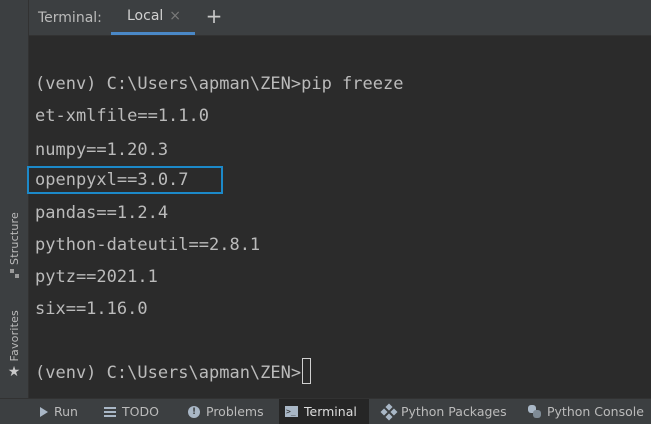  I want to click on terminal-line: pandas==1.2.4, so click(102, 213).